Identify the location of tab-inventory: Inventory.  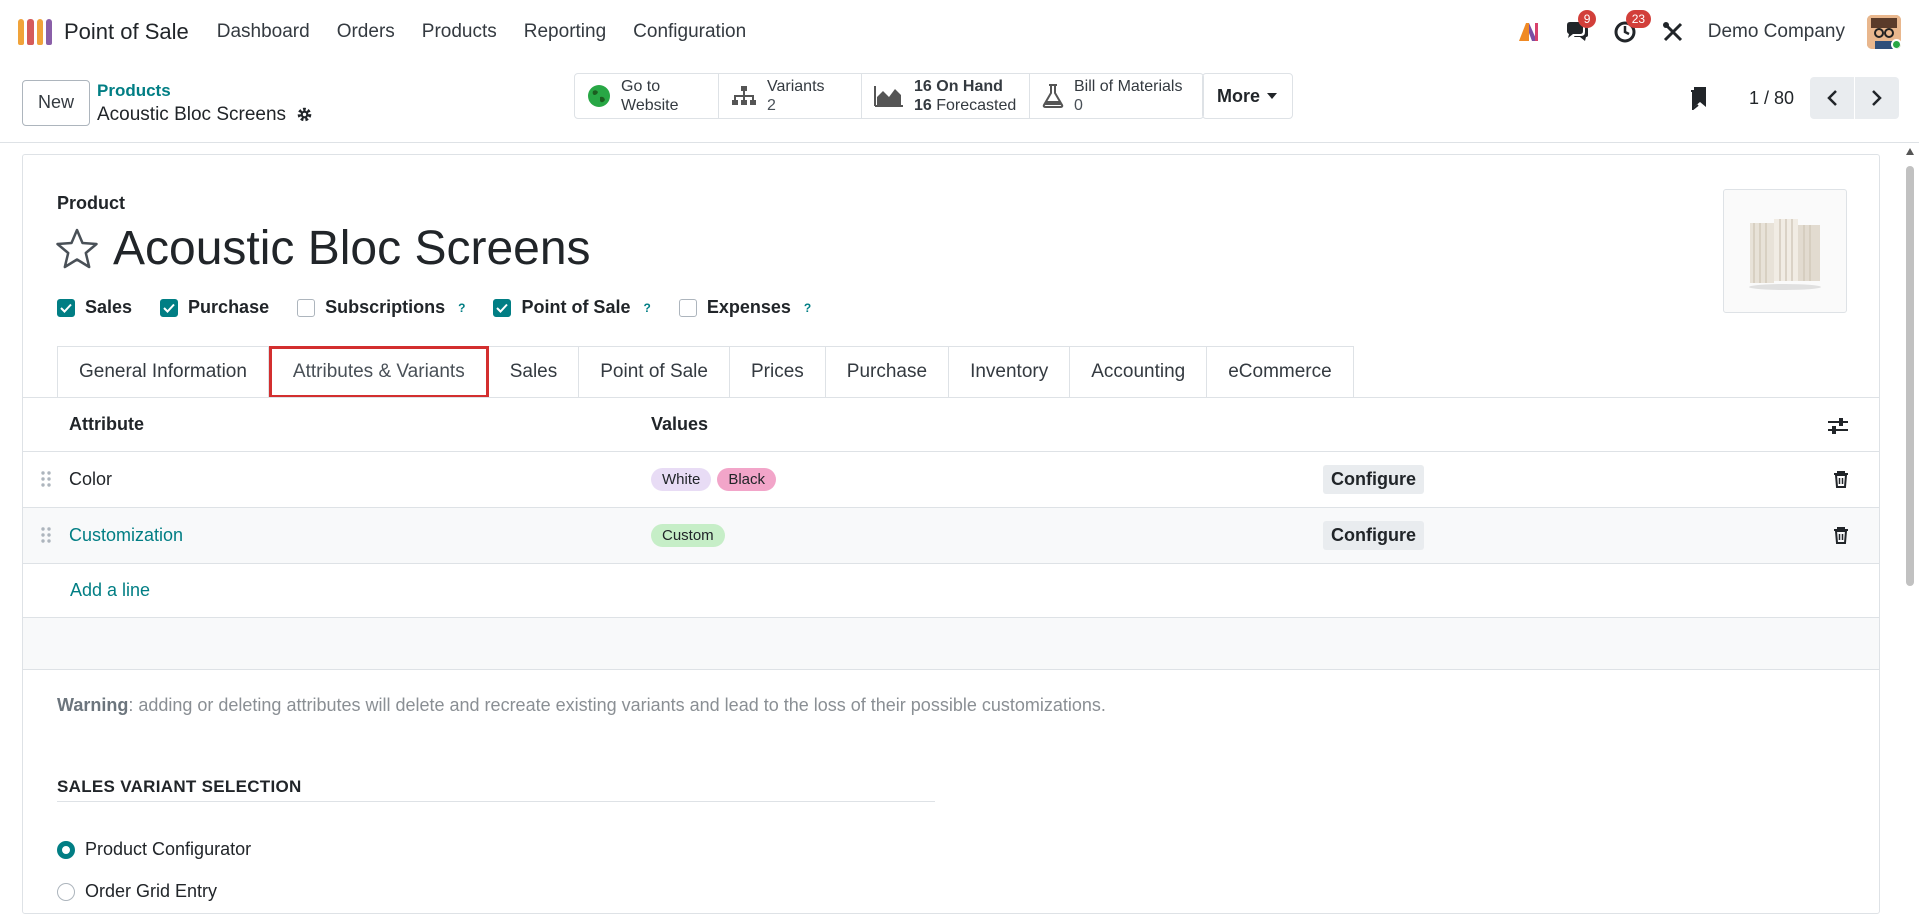
(1010, 372).